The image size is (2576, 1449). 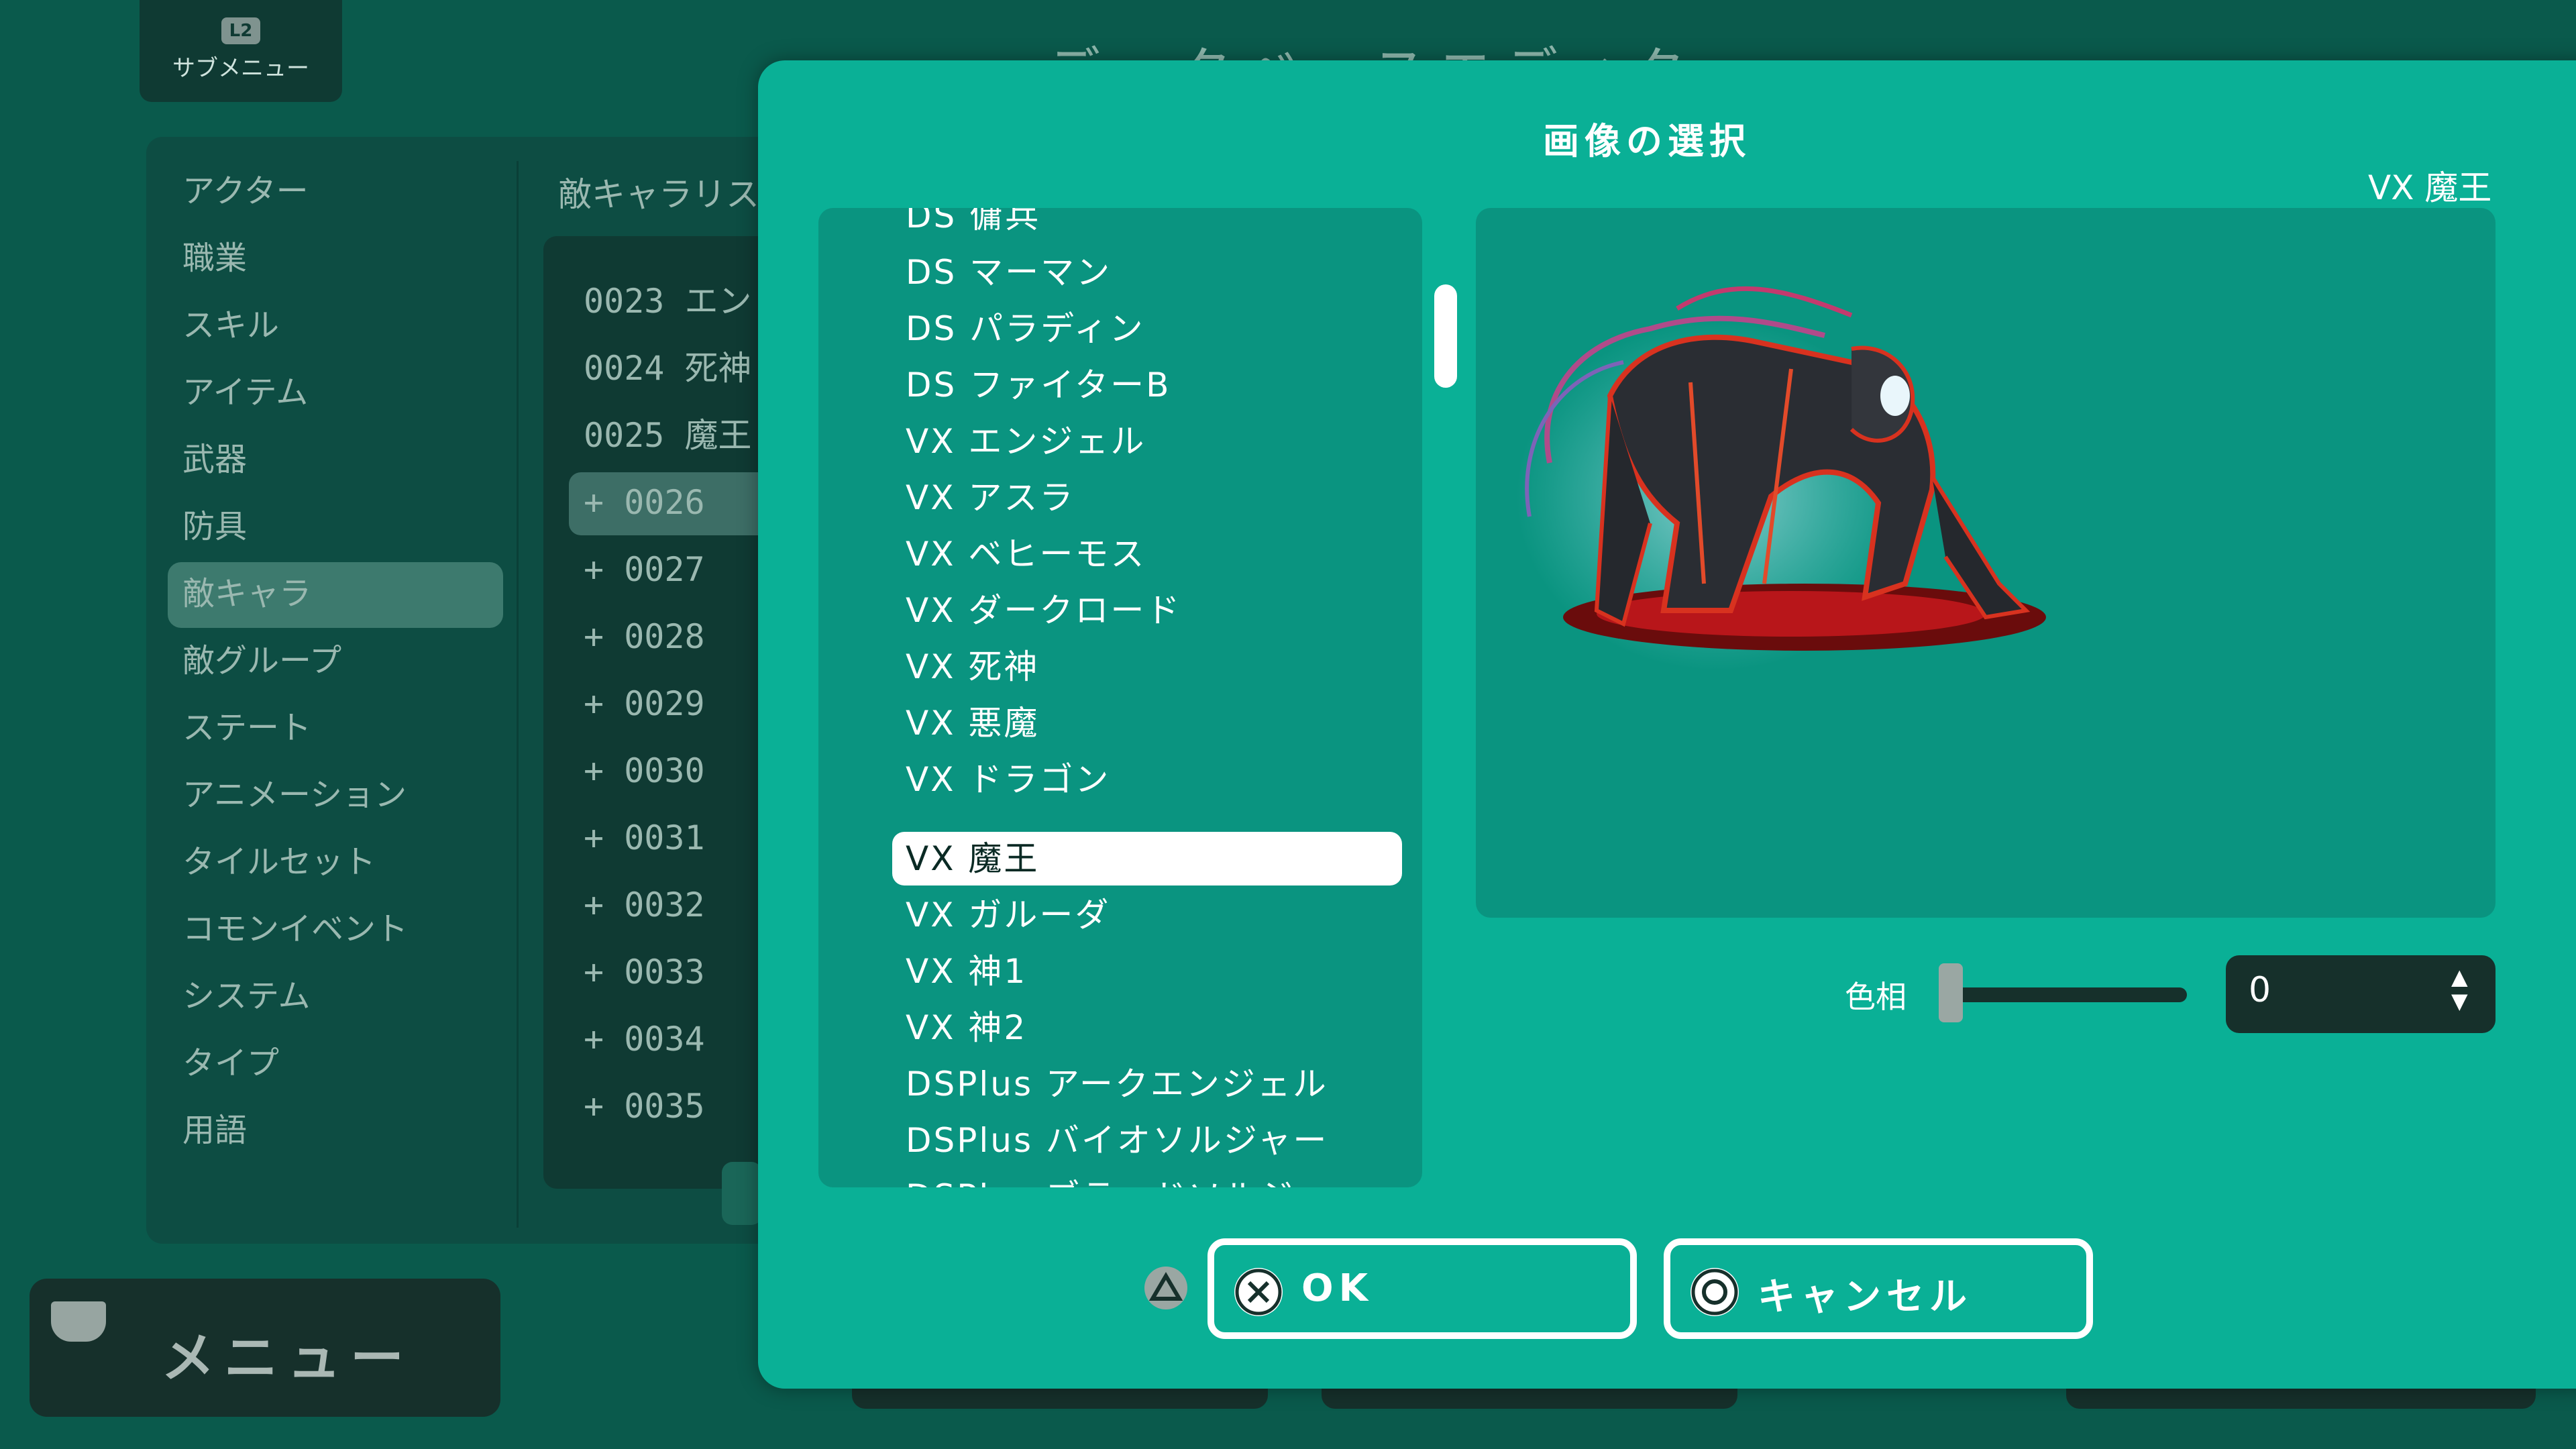 I want to click on file-item: VX 死神, so click(x=972, y=667).